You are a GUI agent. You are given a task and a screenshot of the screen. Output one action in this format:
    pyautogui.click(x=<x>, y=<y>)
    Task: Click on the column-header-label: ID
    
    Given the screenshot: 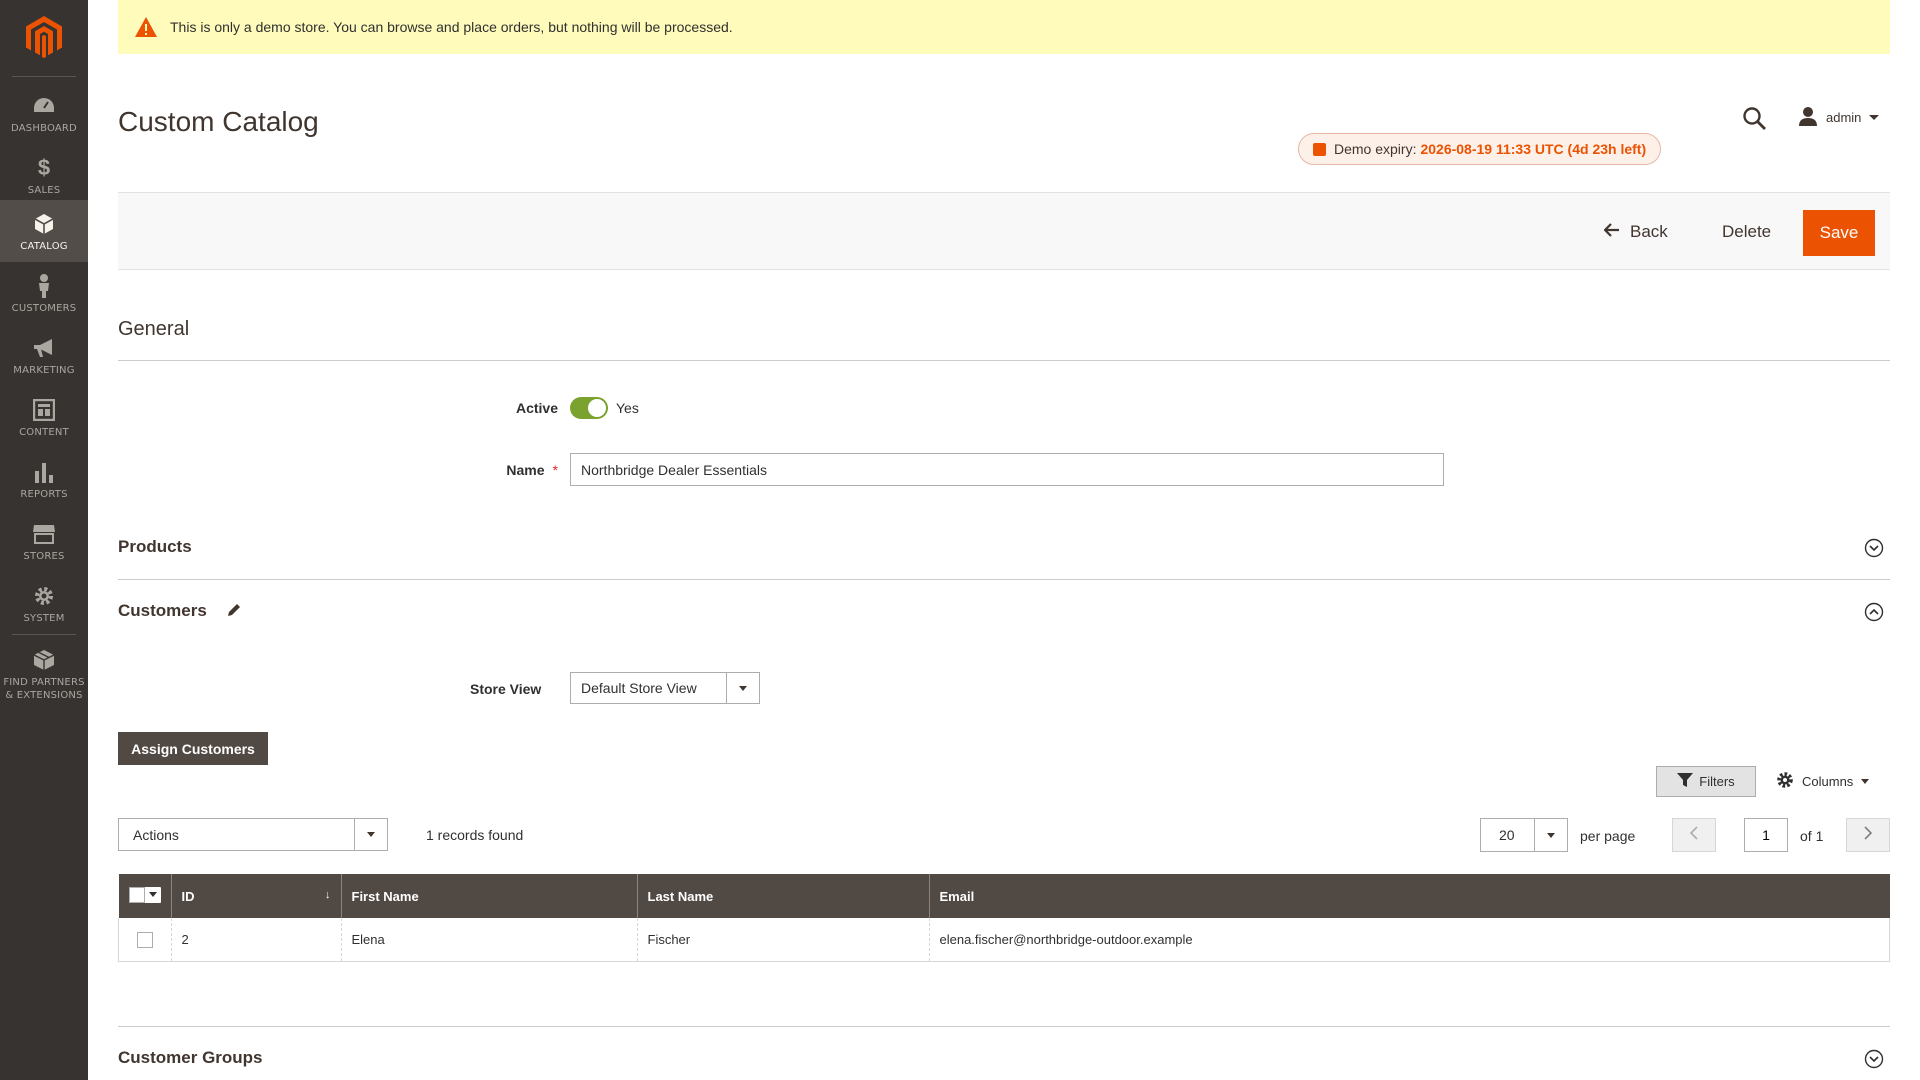 What is the action you would take?
    pyautogui.click(x=188, y=896)
    